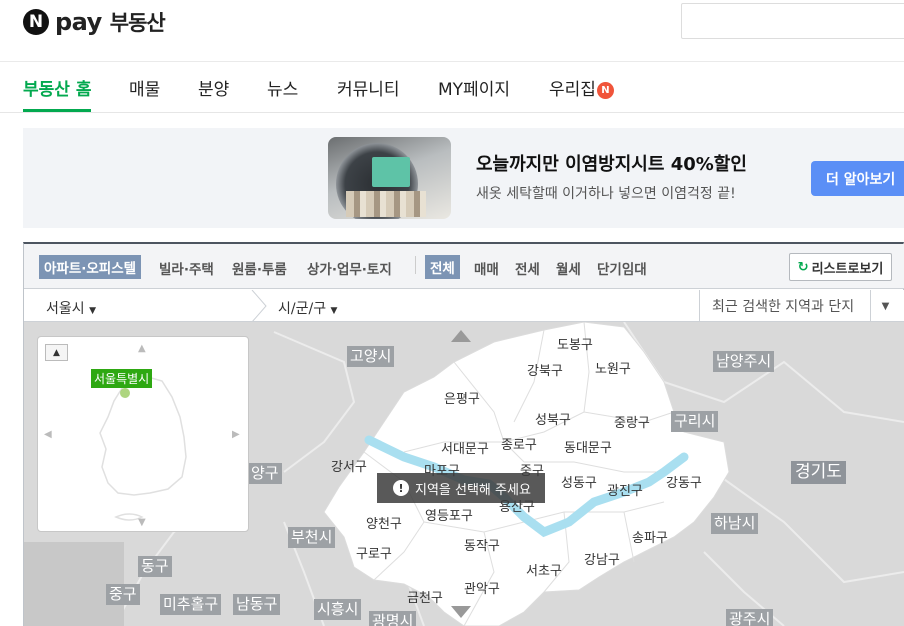  What do you see at coordinates (56, 352) in the screenshot?
I see `minimap-collapse-button: ▲` at bounding box center [56, 352].